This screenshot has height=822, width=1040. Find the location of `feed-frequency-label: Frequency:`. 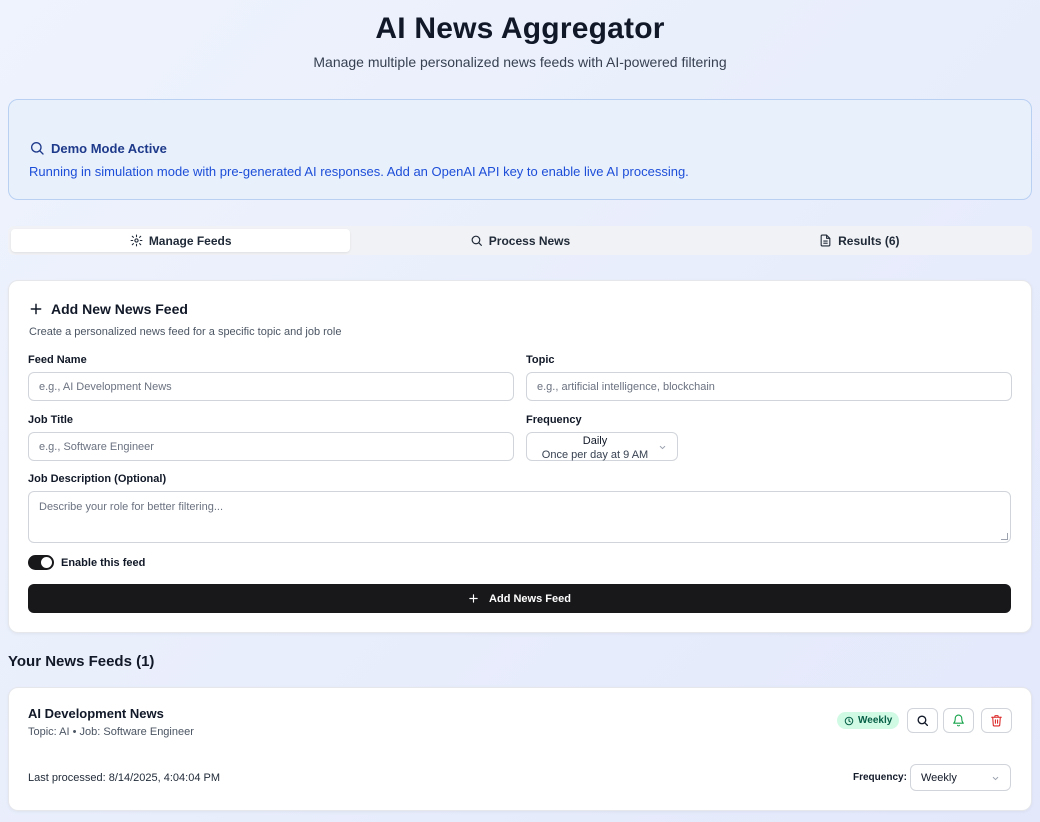

feed-frequency-label: Frequency: is located at coordinates (880, 777).